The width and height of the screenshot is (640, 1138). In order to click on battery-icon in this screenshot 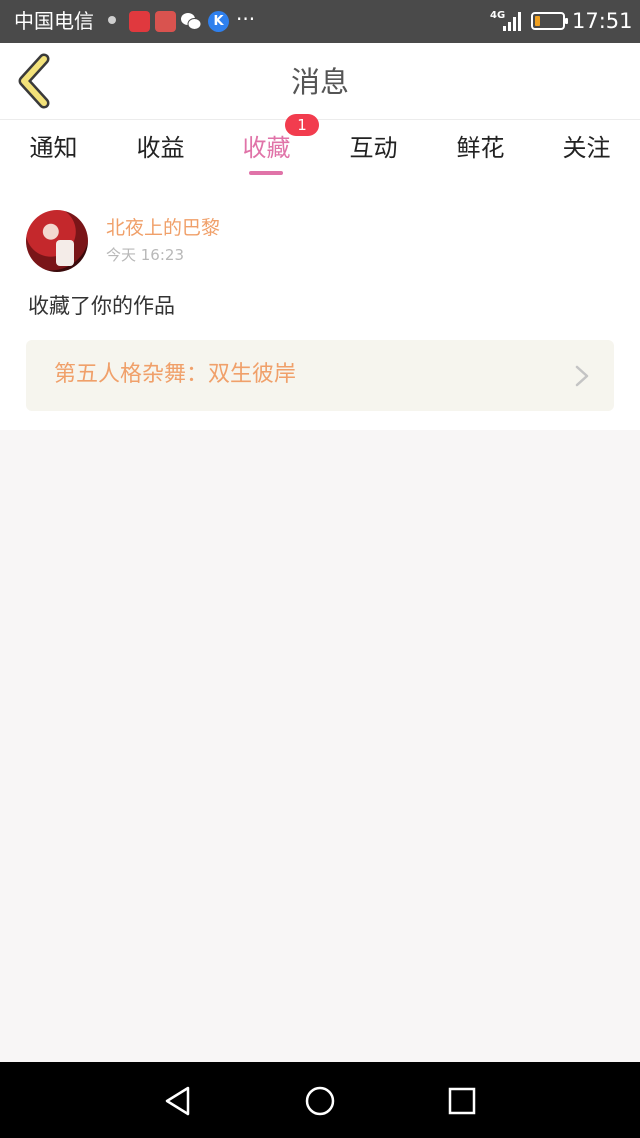, I will do `click(549, 21)`.